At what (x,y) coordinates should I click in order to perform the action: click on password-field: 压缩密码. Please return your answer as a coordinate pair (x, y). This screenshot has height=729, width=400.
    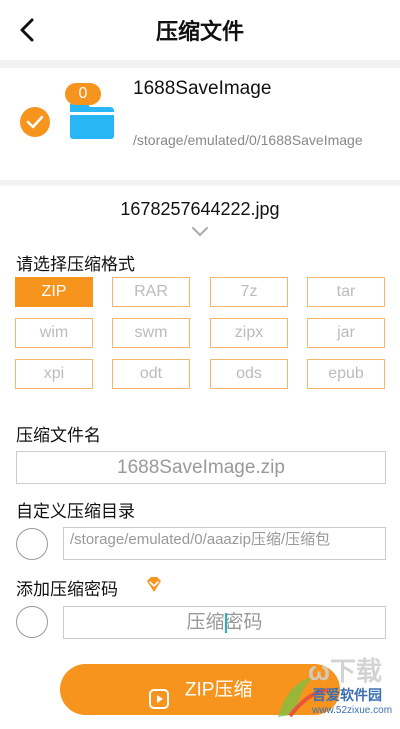
    Looking at the image, I should click on (224, 622).